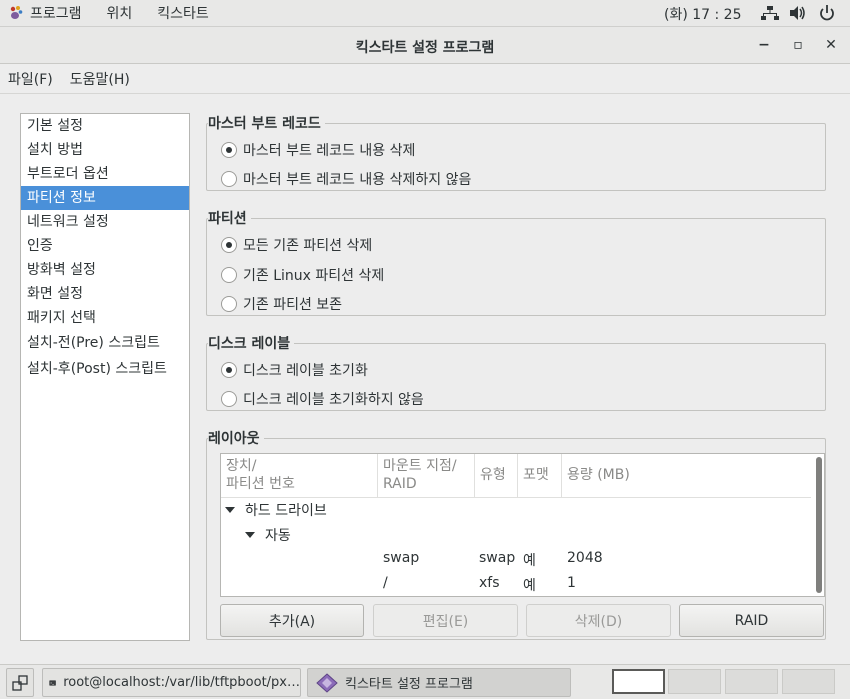  What do you see at coordinates (105, 294) in the screenshot?
I see `sidebar-item-display: 화면 설정` at bounding box center [105, 294].